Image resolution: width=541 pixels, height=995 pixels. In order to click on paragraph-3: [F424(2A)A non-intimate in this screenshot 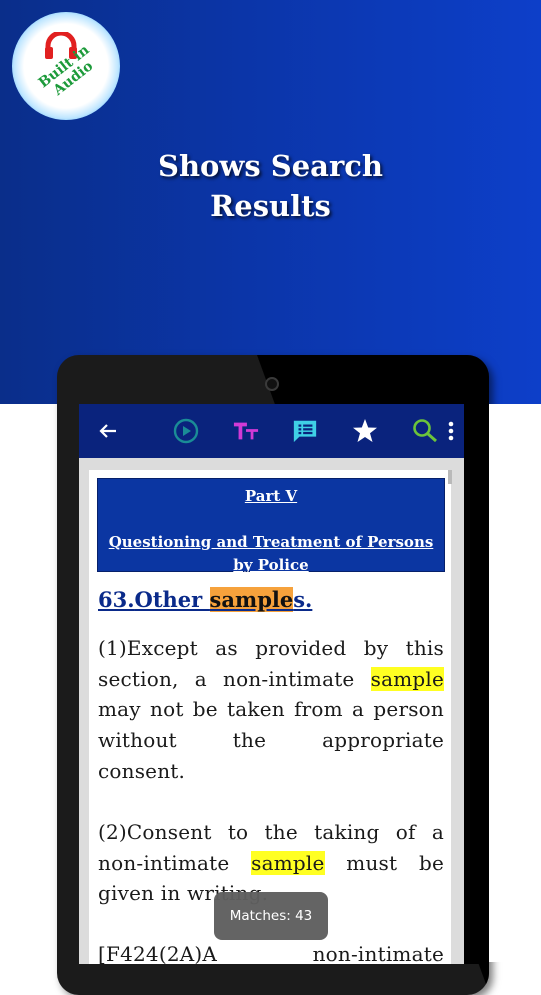, I will do `click(271, 951)`.